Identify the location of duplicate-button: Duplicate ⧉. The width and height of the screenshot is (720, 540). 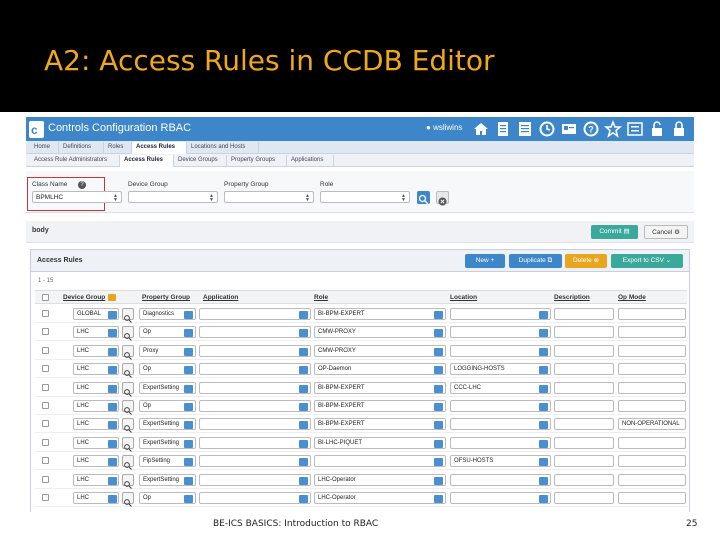
(535, 261).